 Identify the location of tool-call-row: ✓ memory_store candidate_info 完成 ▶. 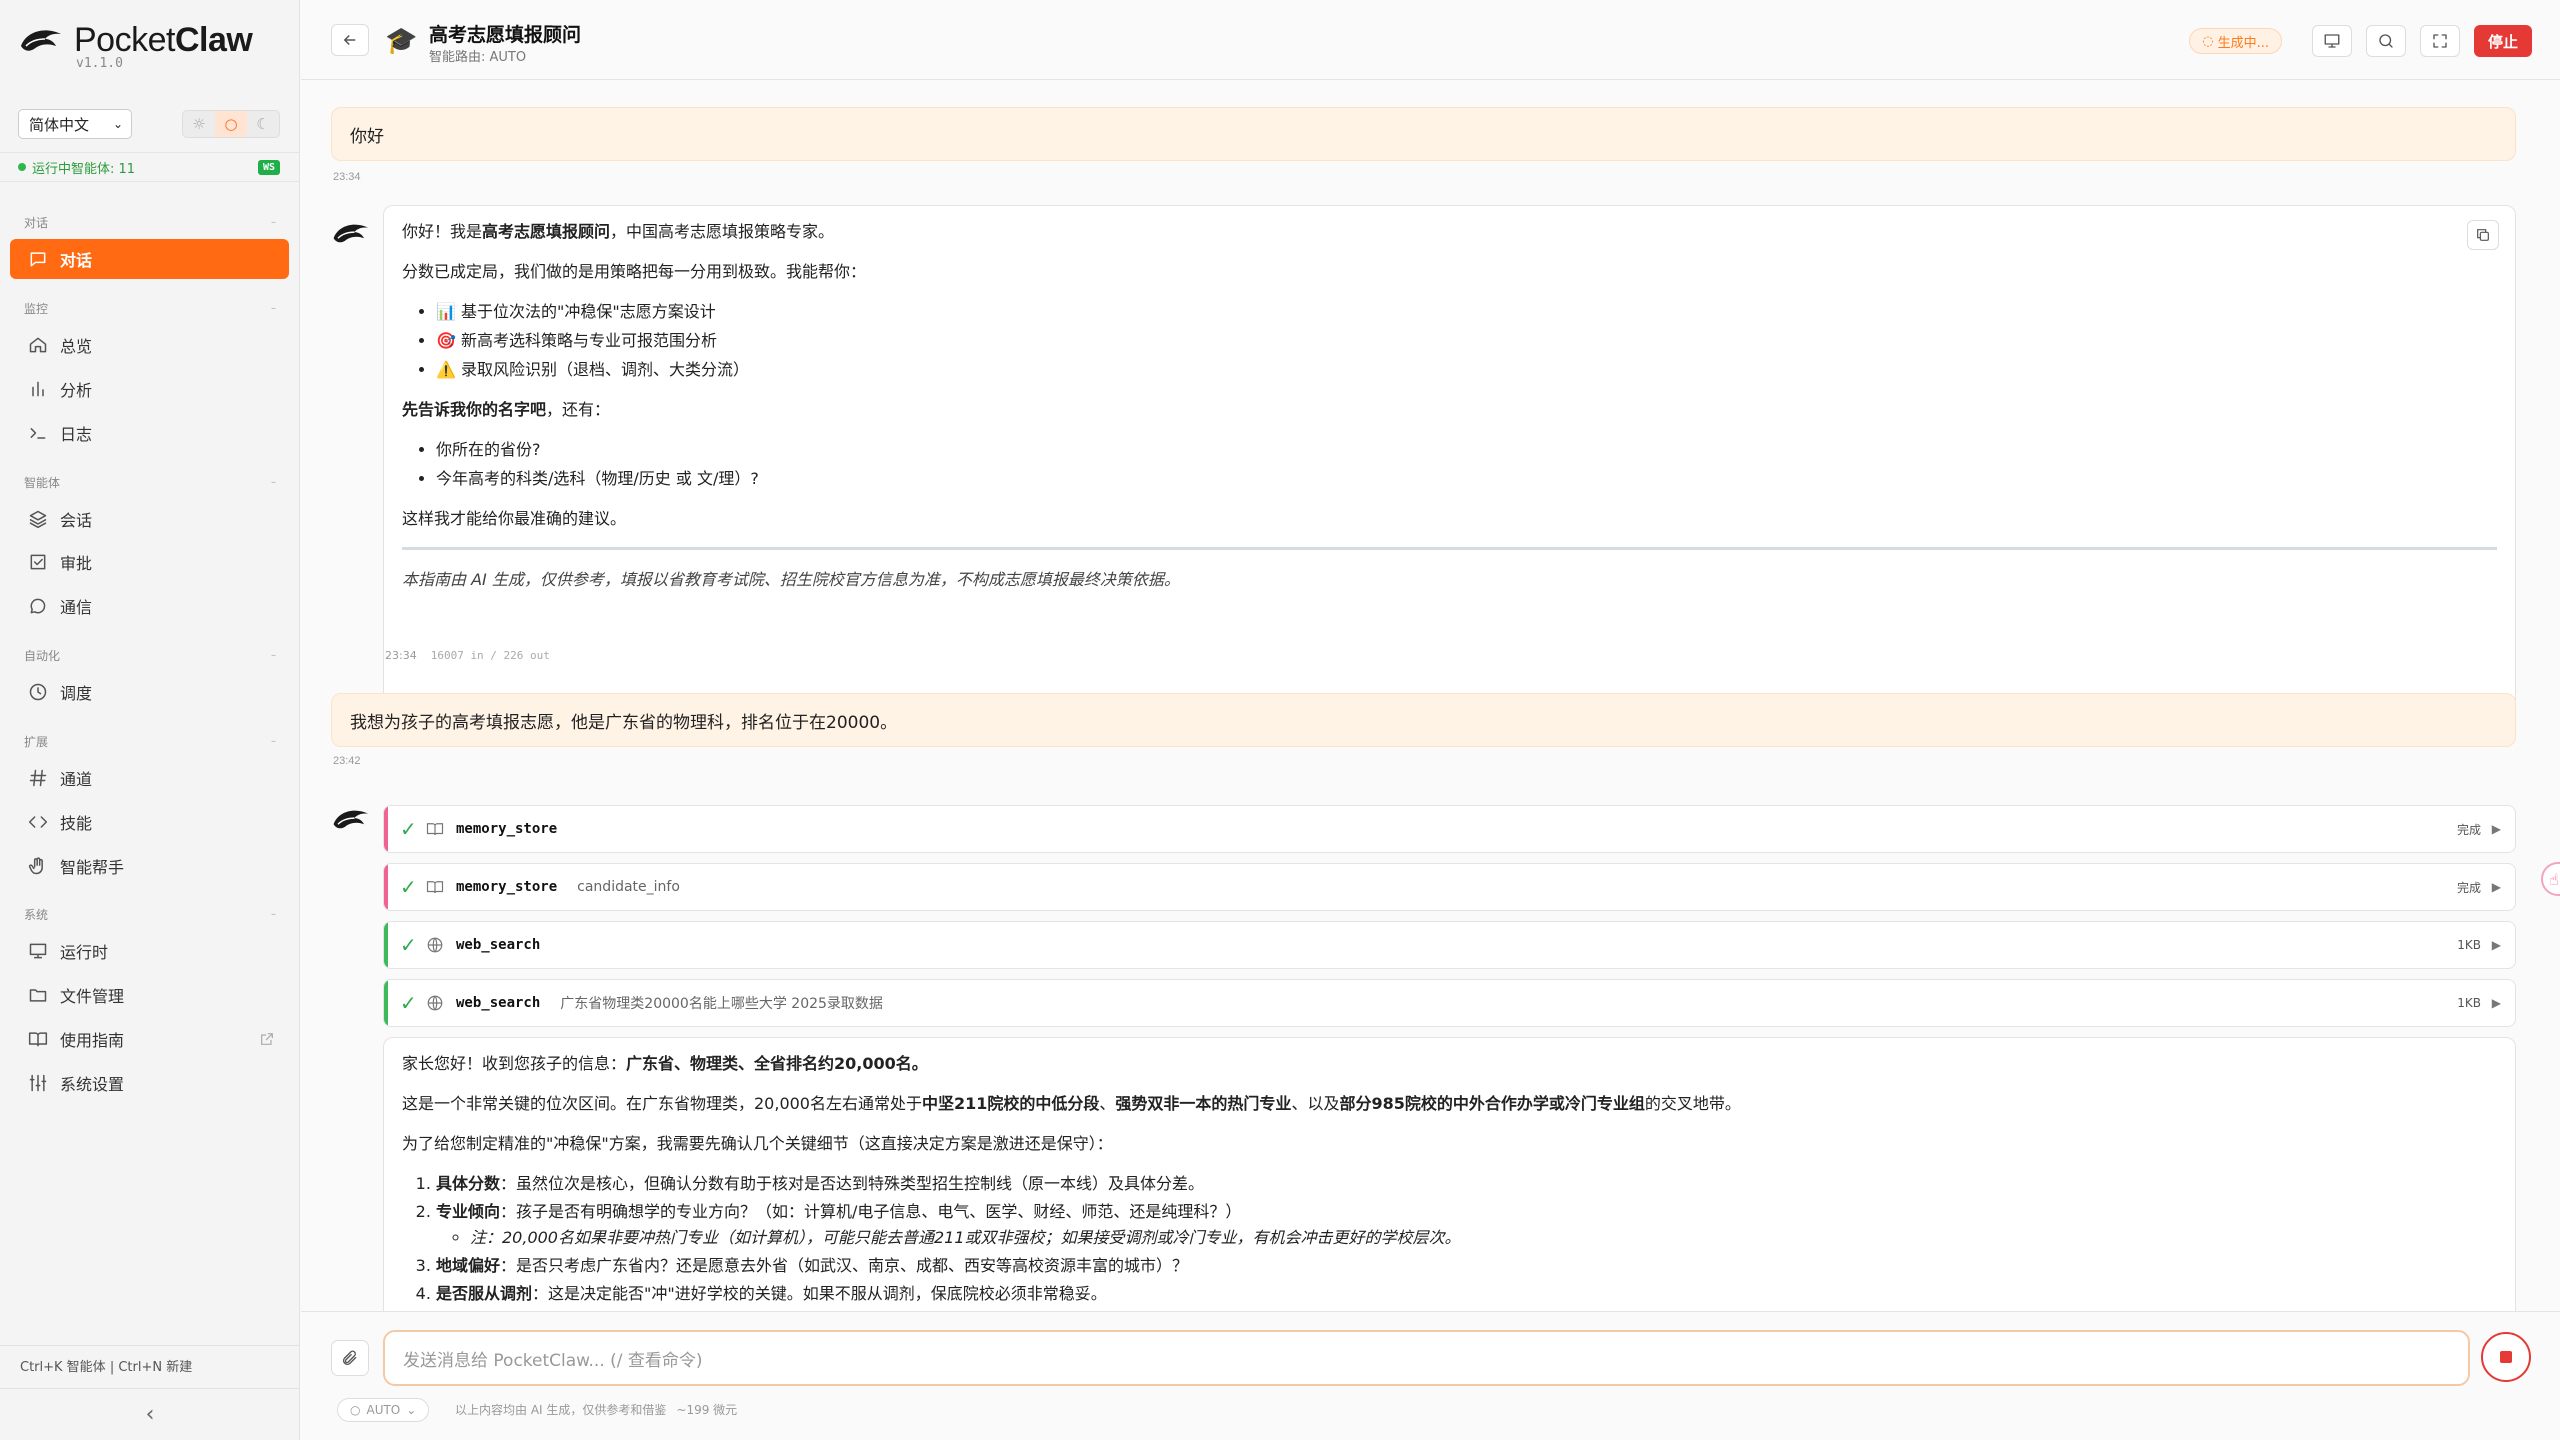
(1449, 887).